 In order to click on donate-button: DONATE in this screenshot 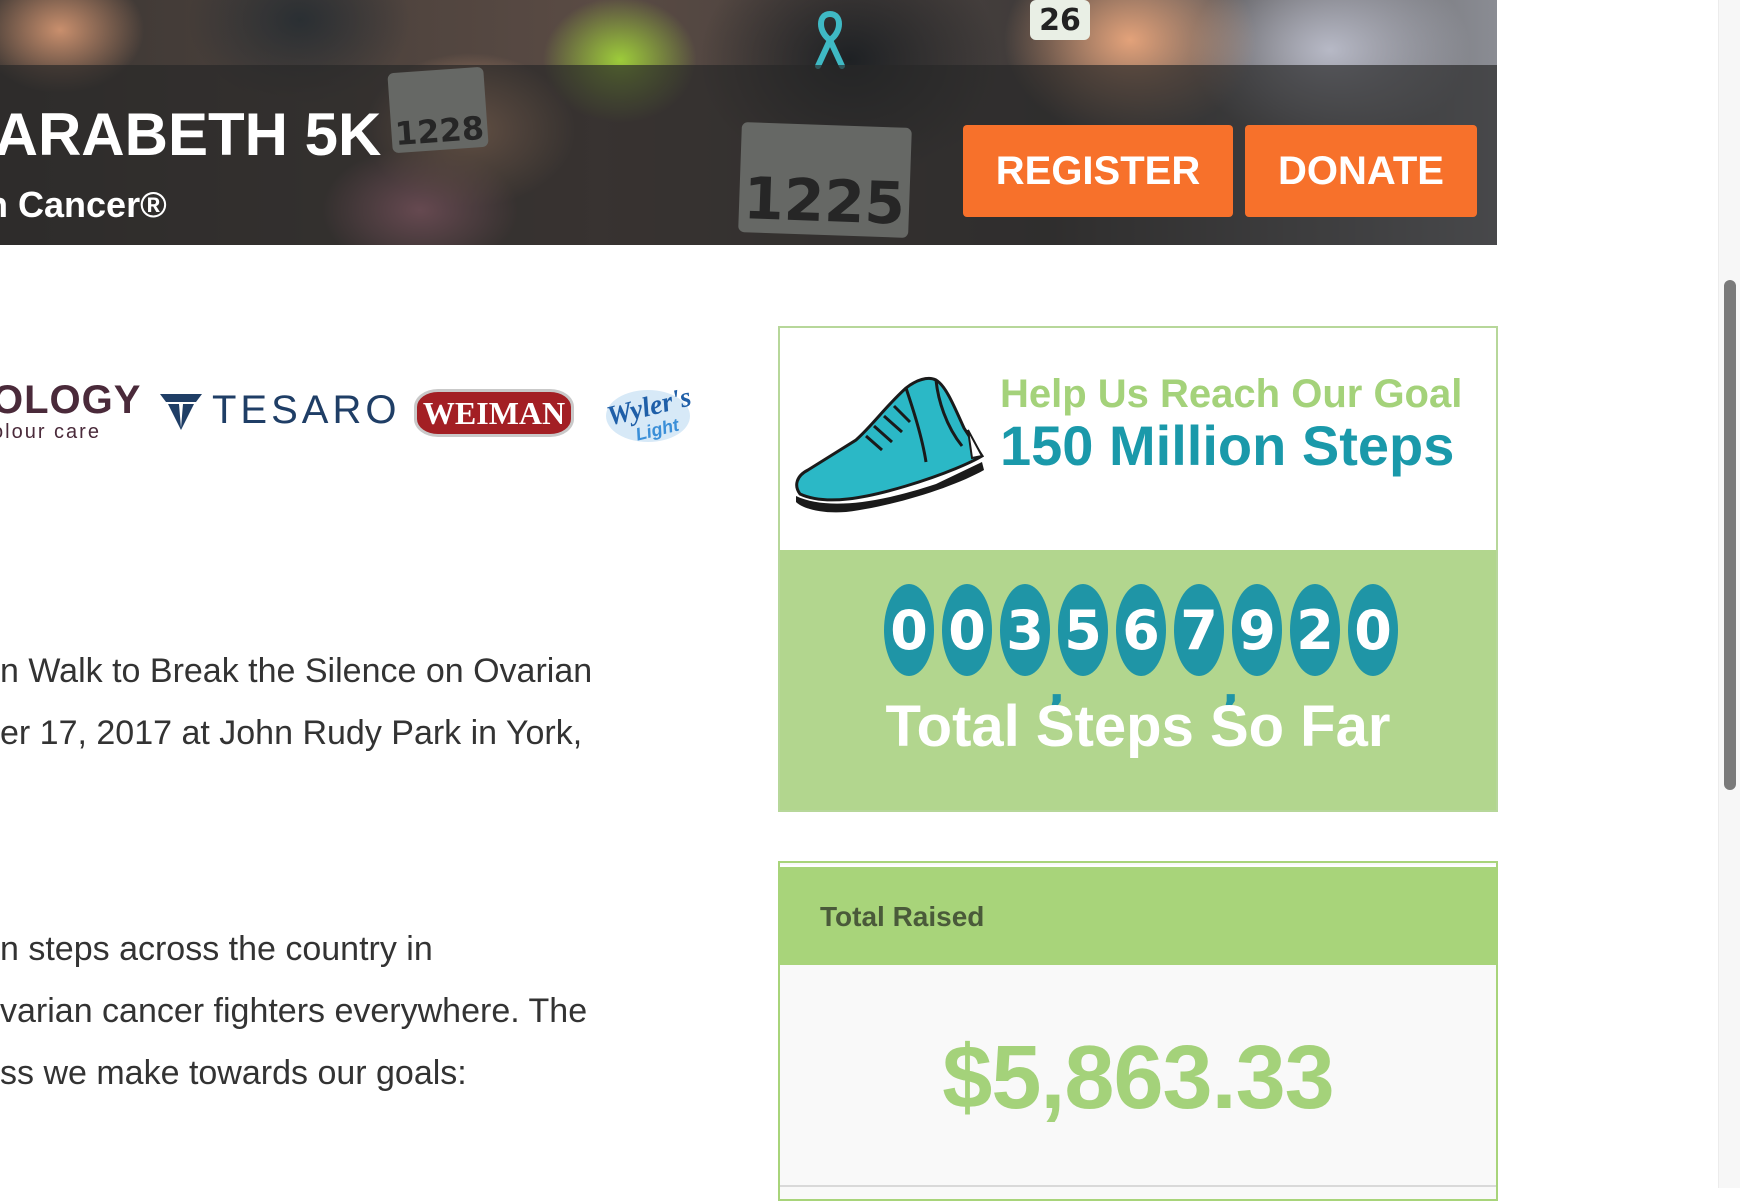, I will do `click(1361, 171)`.